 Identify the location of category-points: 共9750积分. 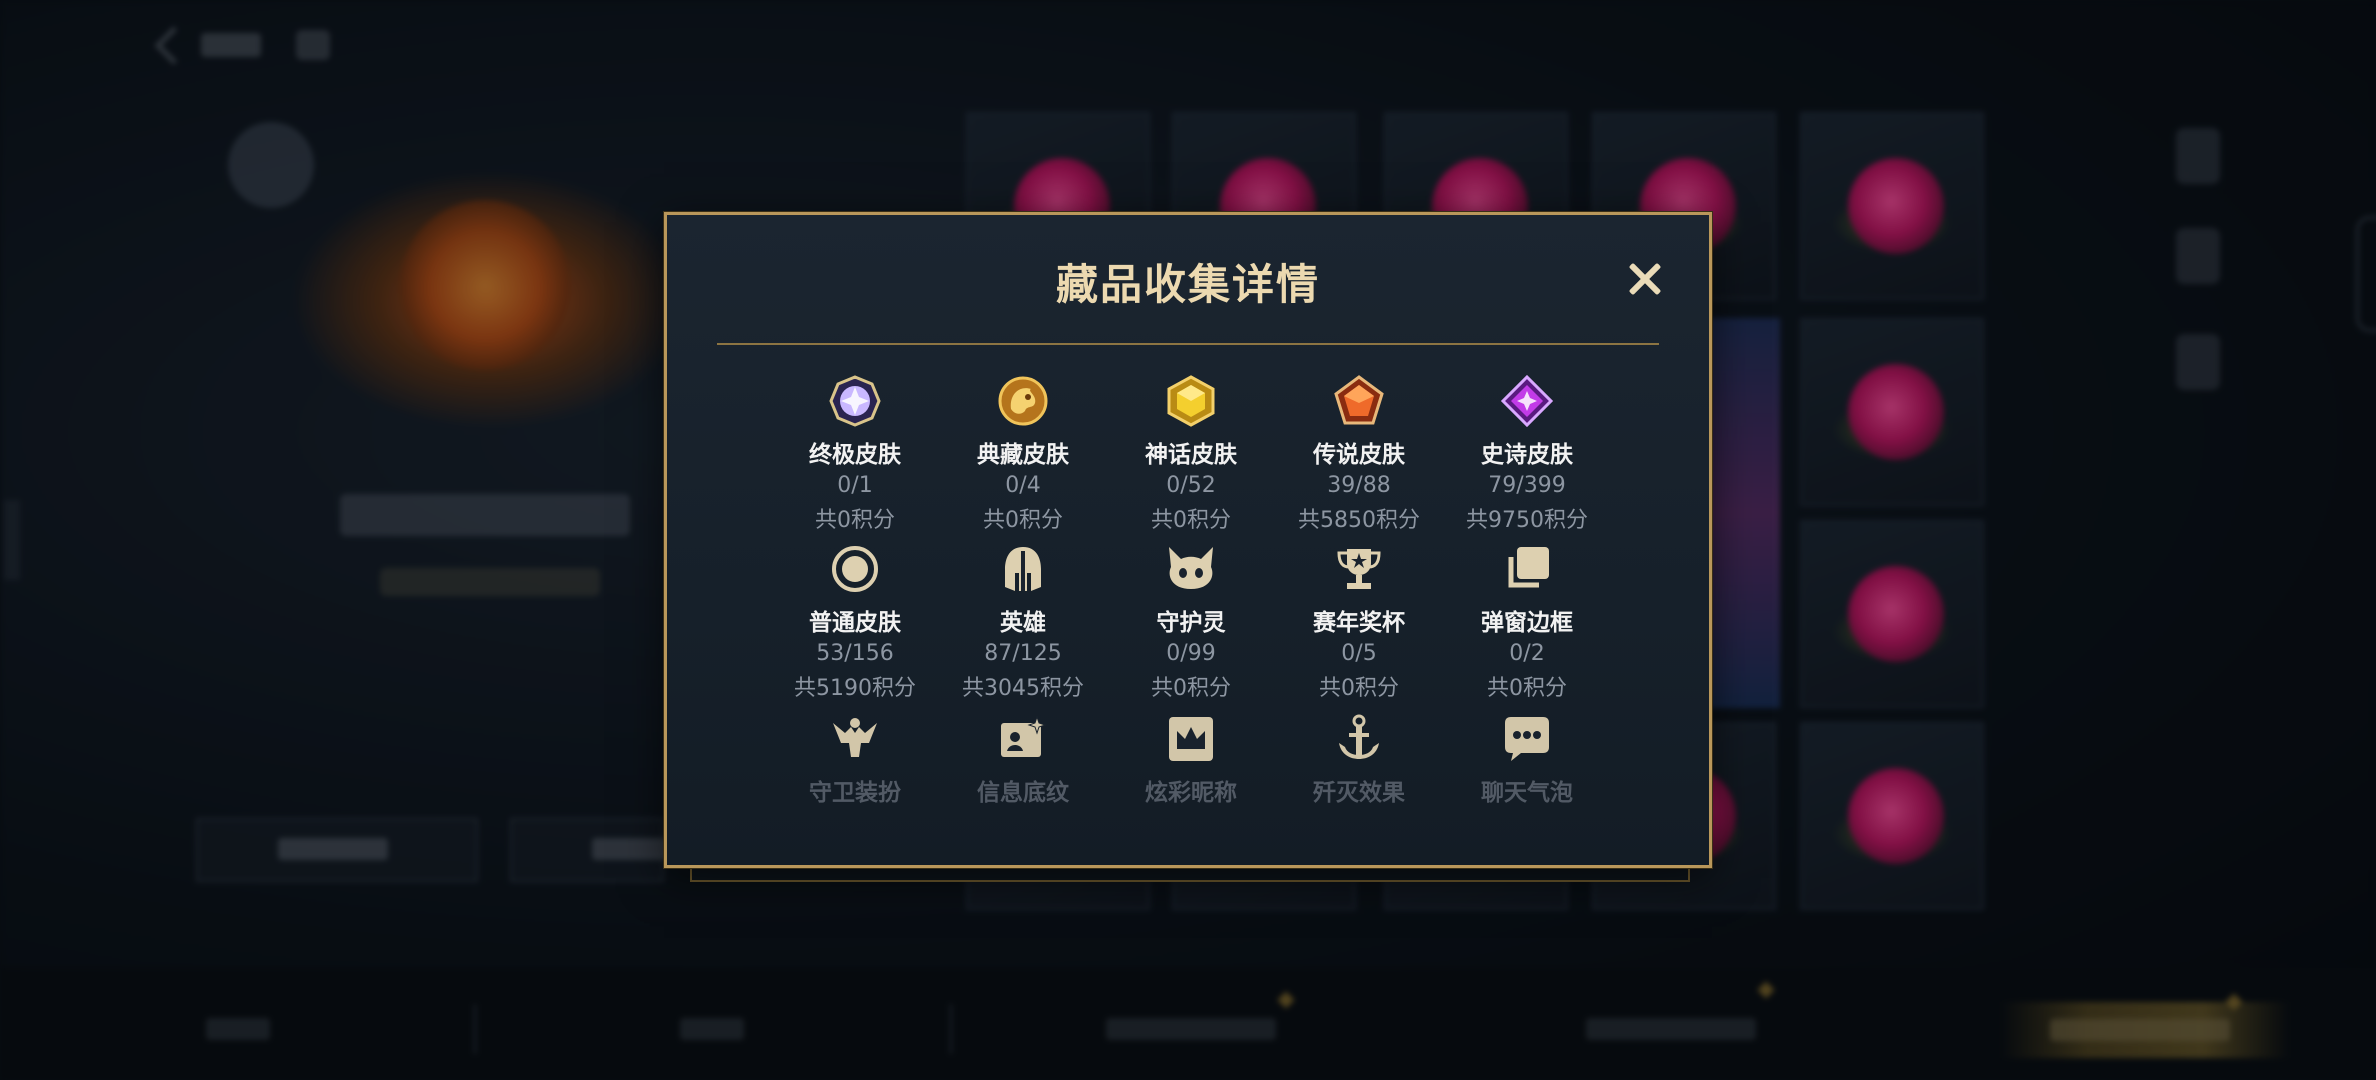
(1527, 520).